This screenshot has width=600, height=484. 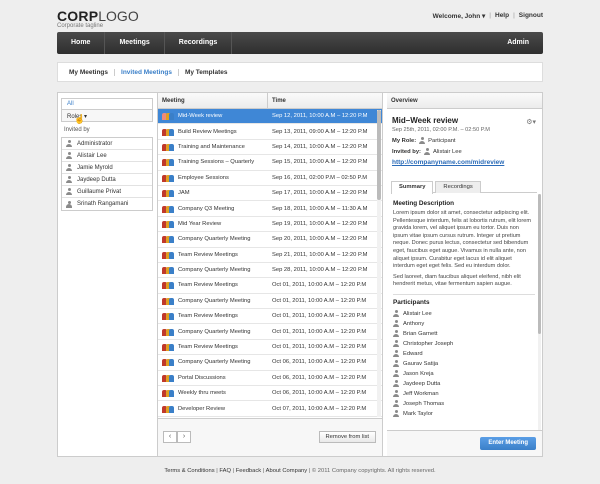 I want to click on prev-page-button: ‹, so click(x=170, y=437).